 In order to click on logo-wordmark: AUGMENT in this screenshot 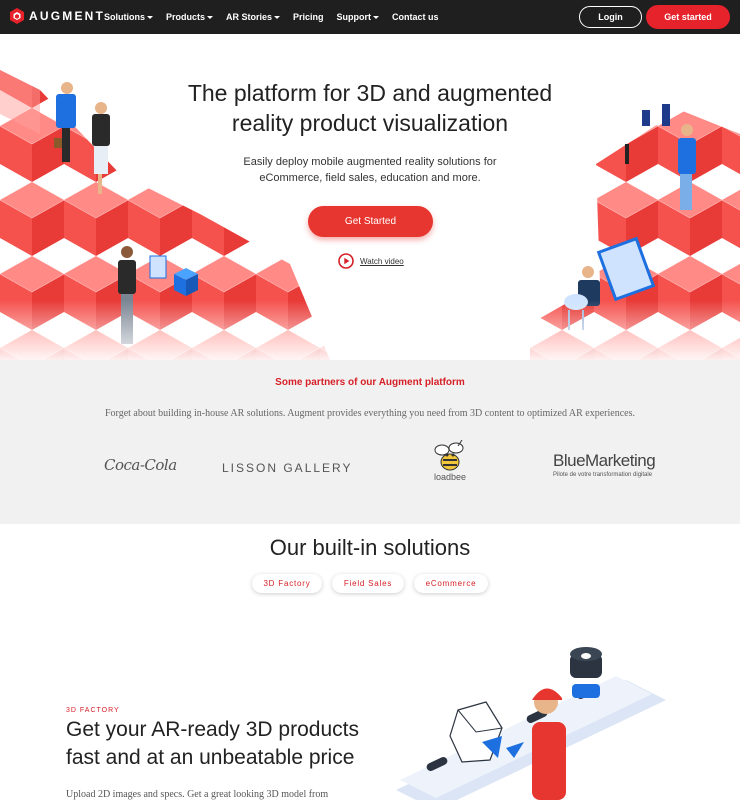, I will do `click(67, 16)`.